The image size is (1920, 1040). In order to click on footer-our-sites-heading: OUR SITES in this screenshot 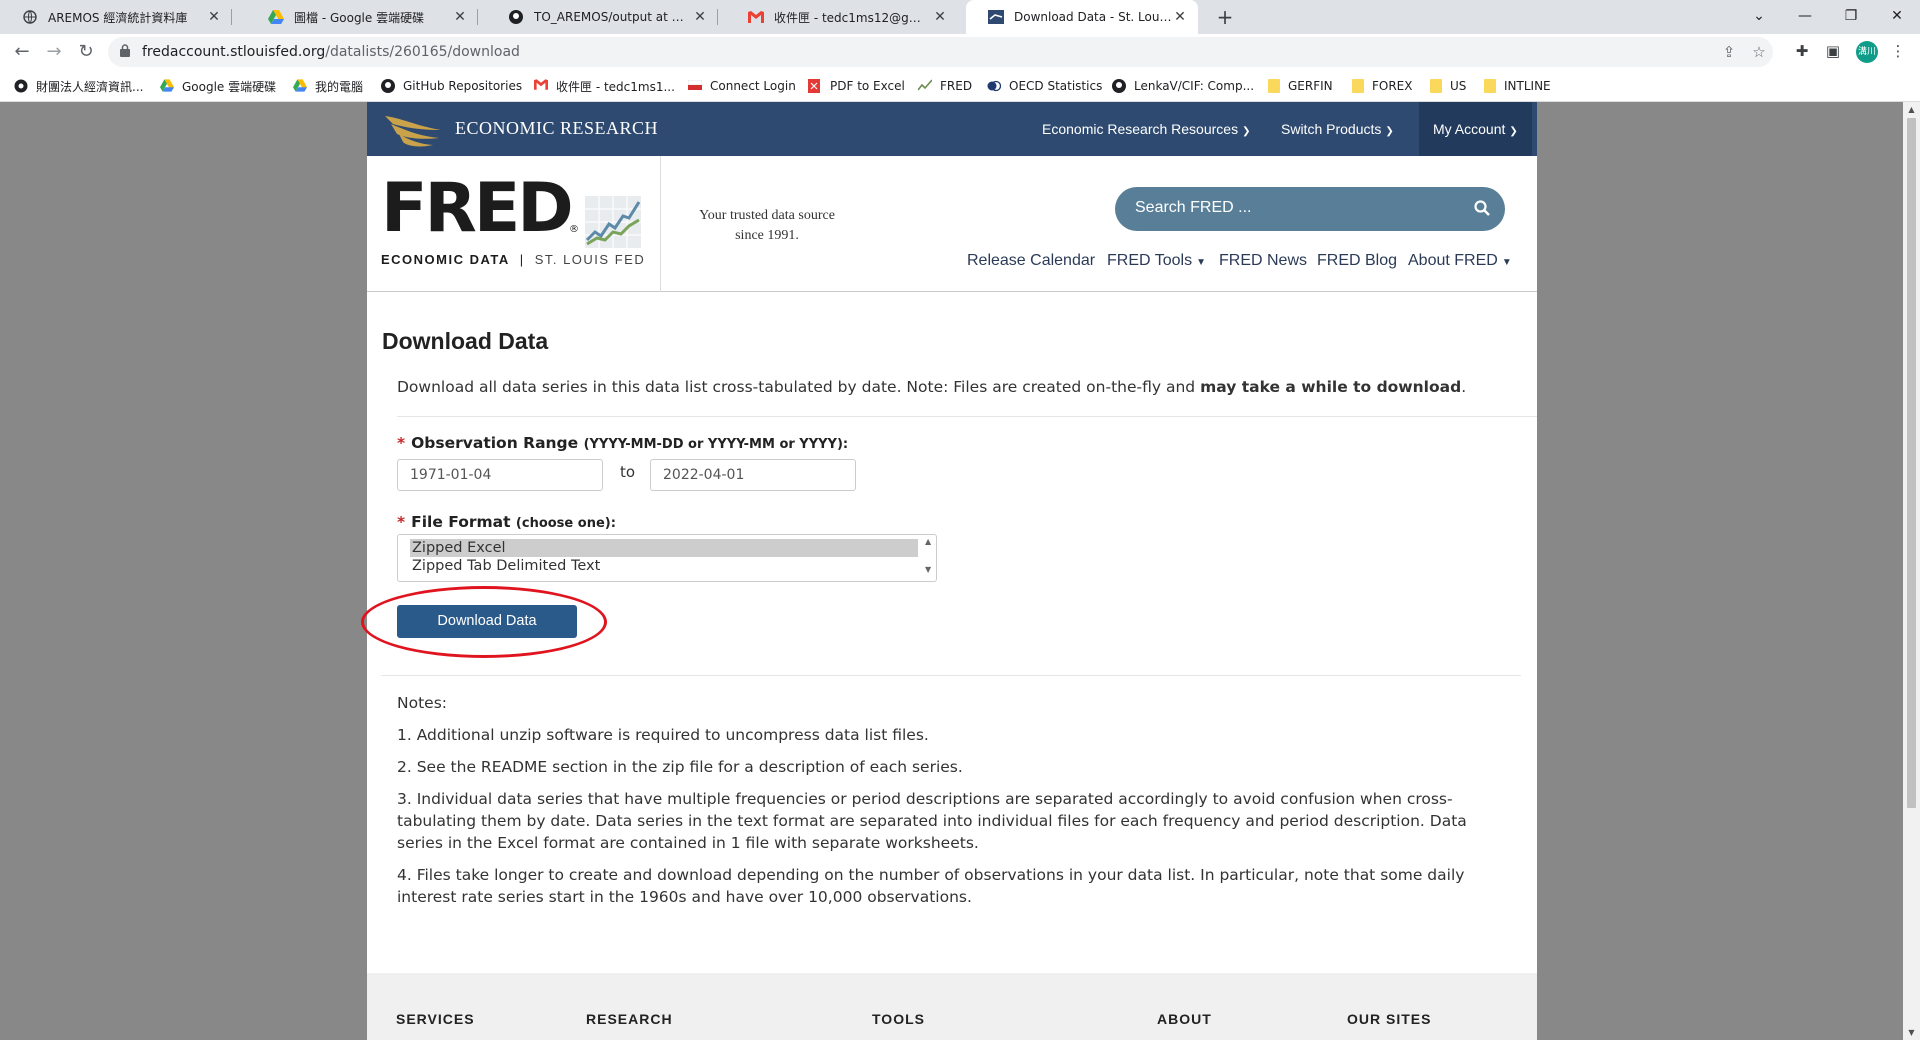, I will do `click(1389, 1019)`.